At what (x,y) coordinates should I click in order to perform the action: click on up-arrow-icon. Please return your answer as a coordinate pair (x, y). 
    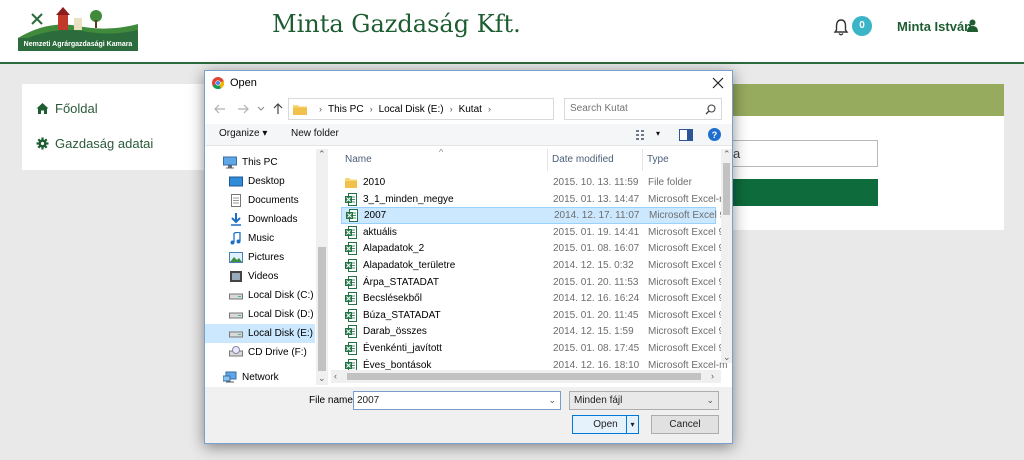
    Looking at the image, I should click on (278, 109).